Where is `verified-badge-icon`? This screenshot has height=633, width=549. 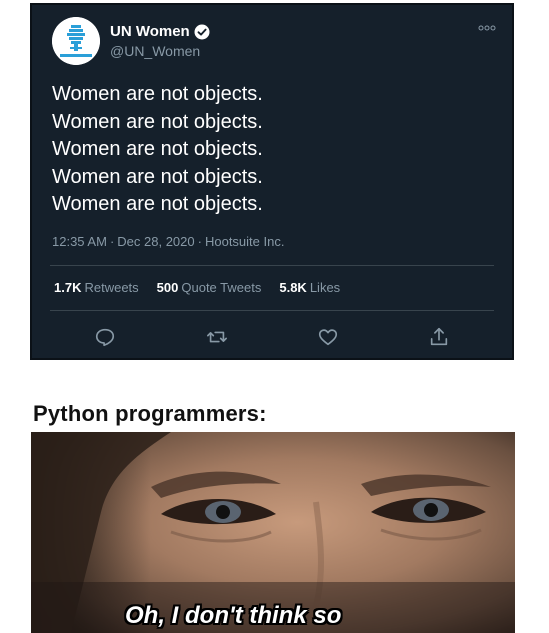
verified-badge-icon is located at coordinates (202, 31).